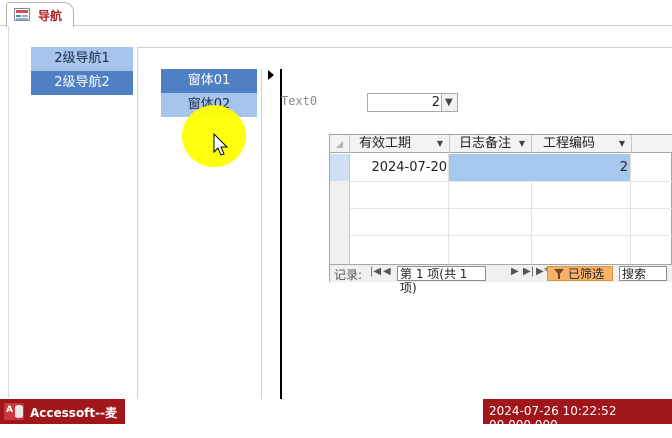 Image resolution: width=672 pixels, height=438 pixels. Describe the element at coordinates (569, 143) in the screenshot. I see `column-header-label: 工程编码` at that location.